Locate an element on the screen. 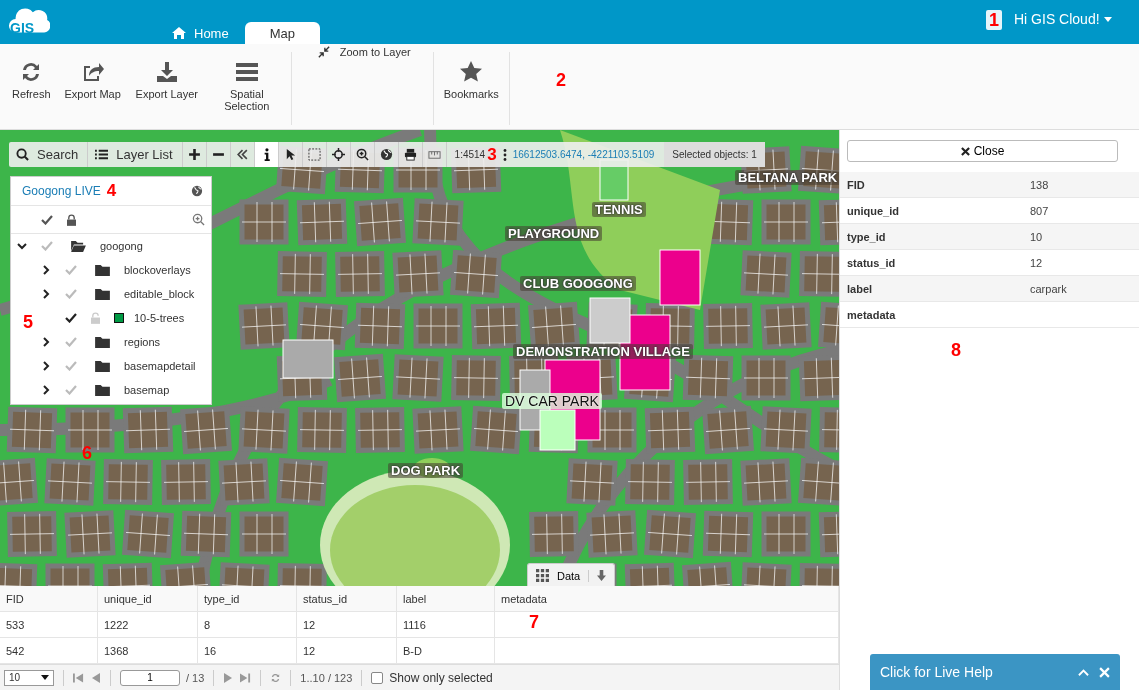 This screenshot has width=1139, height=690. layer-list-button: Layer List is located at coordinates (135, 154).